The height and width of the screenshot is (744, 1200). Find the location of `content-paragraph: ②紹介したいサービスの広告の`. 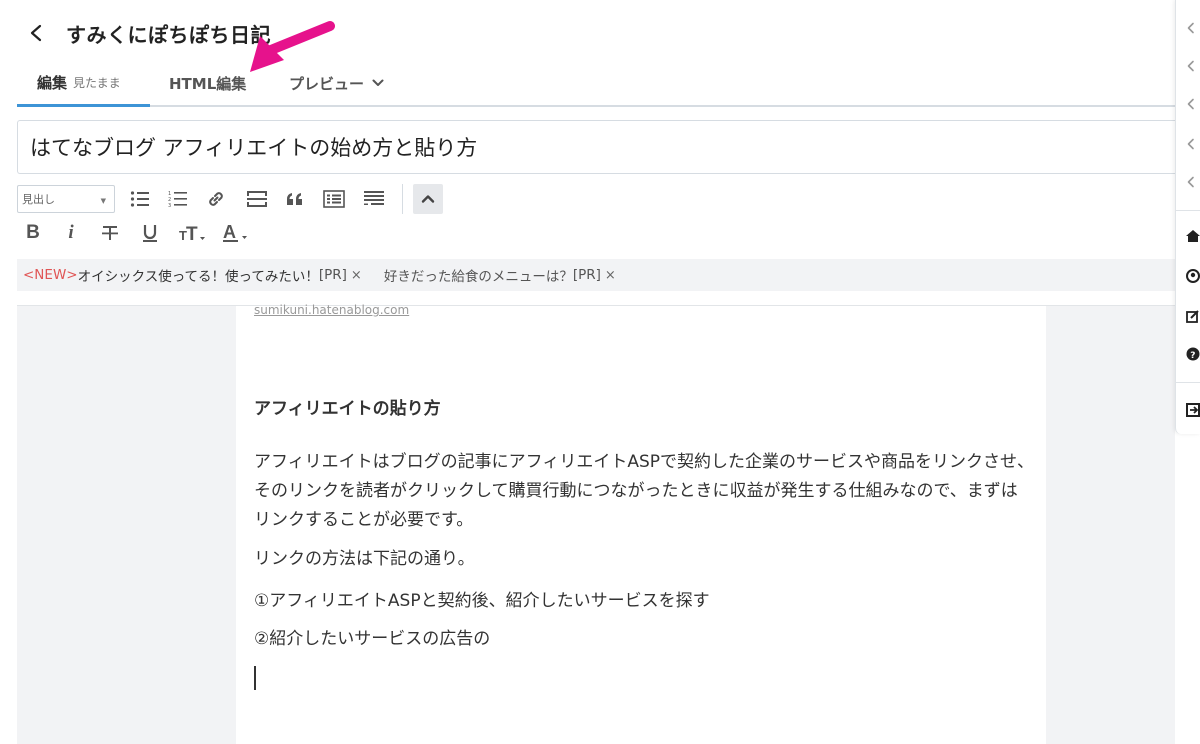

content-paragraph: ②紹介したいサービスの広告の is located at coordinates (644, 639).